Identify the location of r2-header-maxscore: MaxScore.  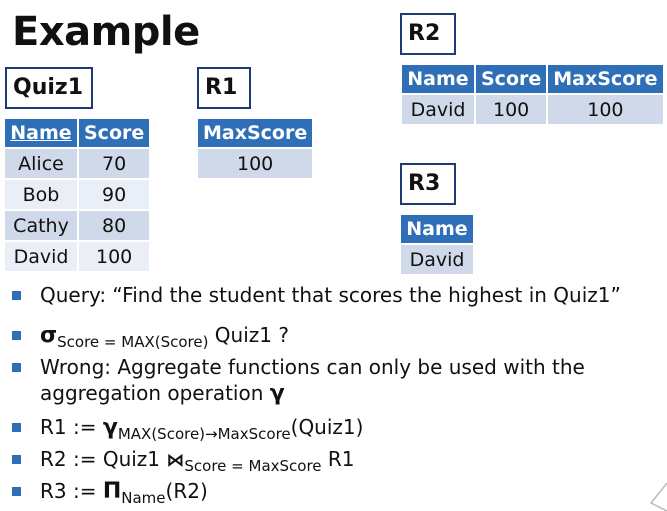
(606, 79).